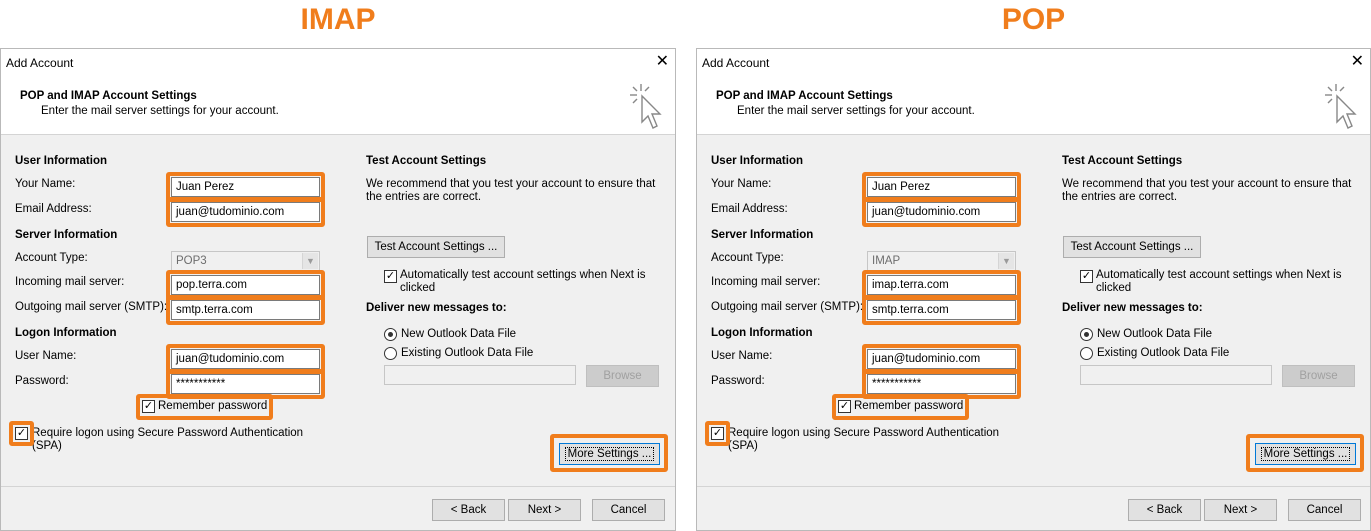  I want to click on account-type-value: POP3, so click(191, 261).